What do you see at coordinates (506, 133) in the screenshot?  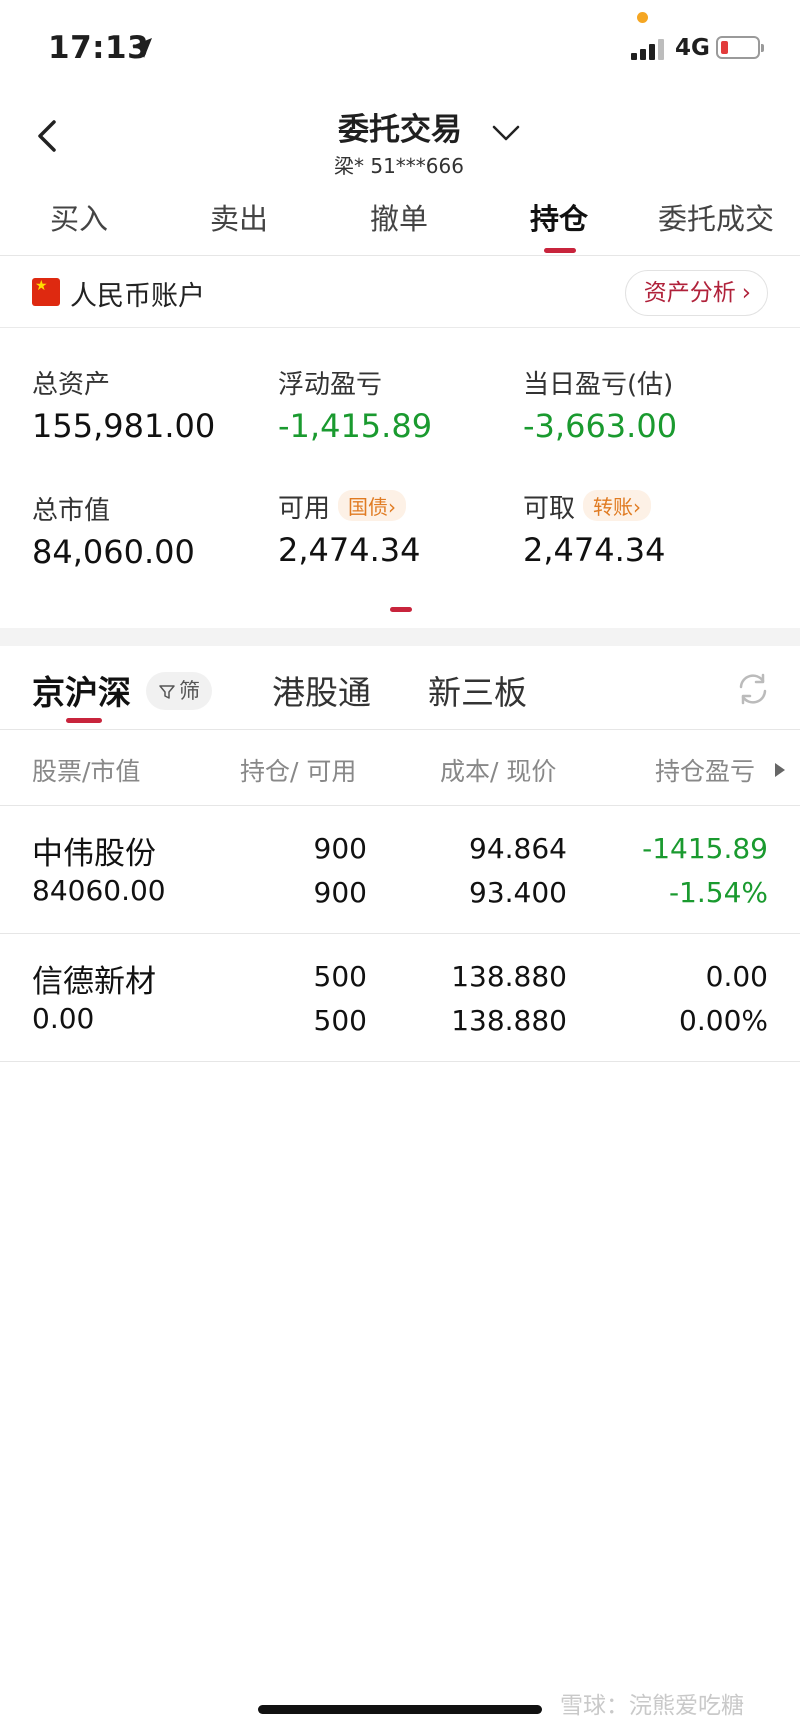 I see `chevron-down-icon` at bounding box center [506, 133].